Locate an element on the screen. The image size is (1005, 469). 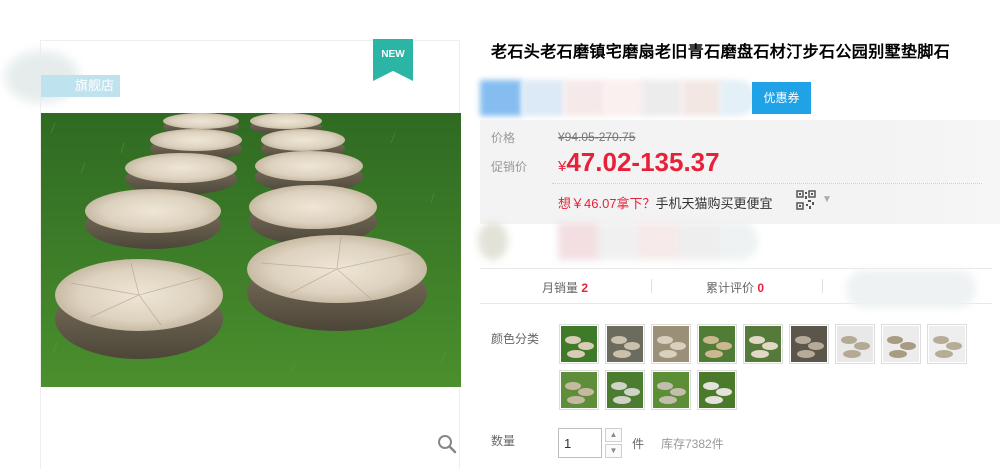
product-title: 老石头老石磨镇宅磨扇老旧青石磨盘石材汀步石公园别墅垫脚石 is located at coordinates (721, 52).